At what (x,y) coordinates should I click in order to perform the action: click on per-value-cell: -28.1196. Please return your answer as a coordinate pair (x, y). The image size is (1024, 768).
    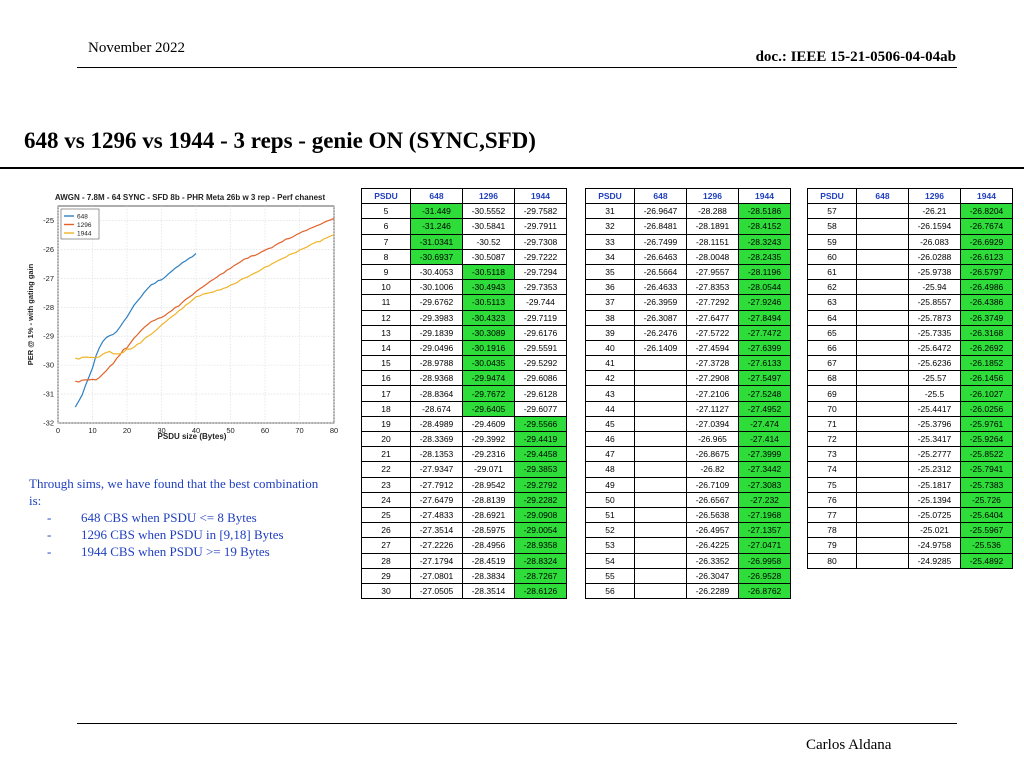
    Looking at the image, I should click on (764, 272).